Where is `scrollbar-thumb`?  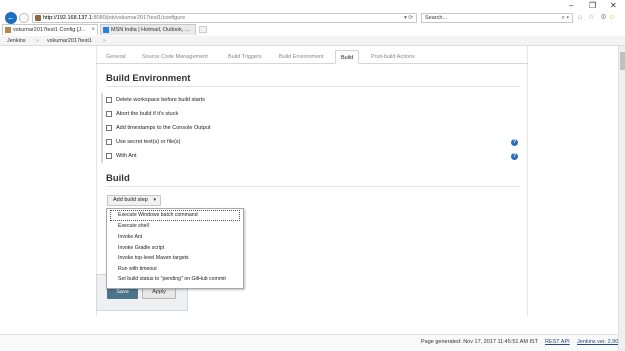
scrollbar-thumb is located at coordinates (622, 61).